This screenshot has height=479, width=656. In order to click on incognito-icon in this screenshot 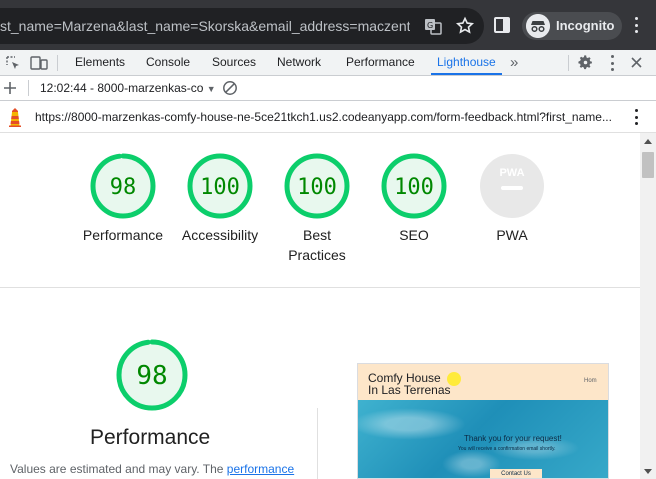, I will do `click(538, 26)`.